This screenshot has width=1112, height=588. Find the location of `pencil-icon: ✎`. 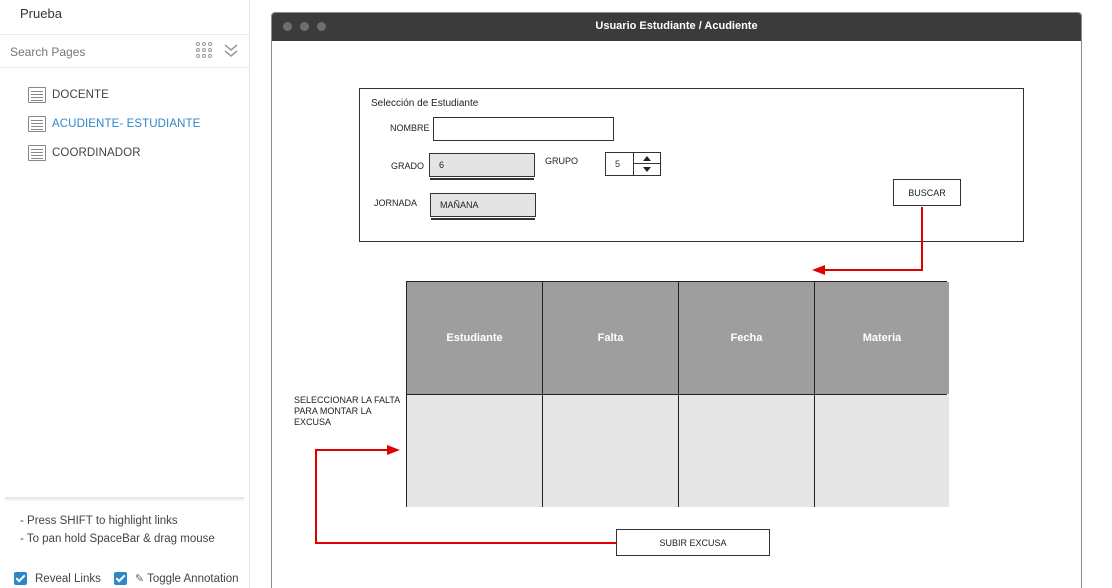

pencil-icon: ✎ is located at coordinates (139, 579).